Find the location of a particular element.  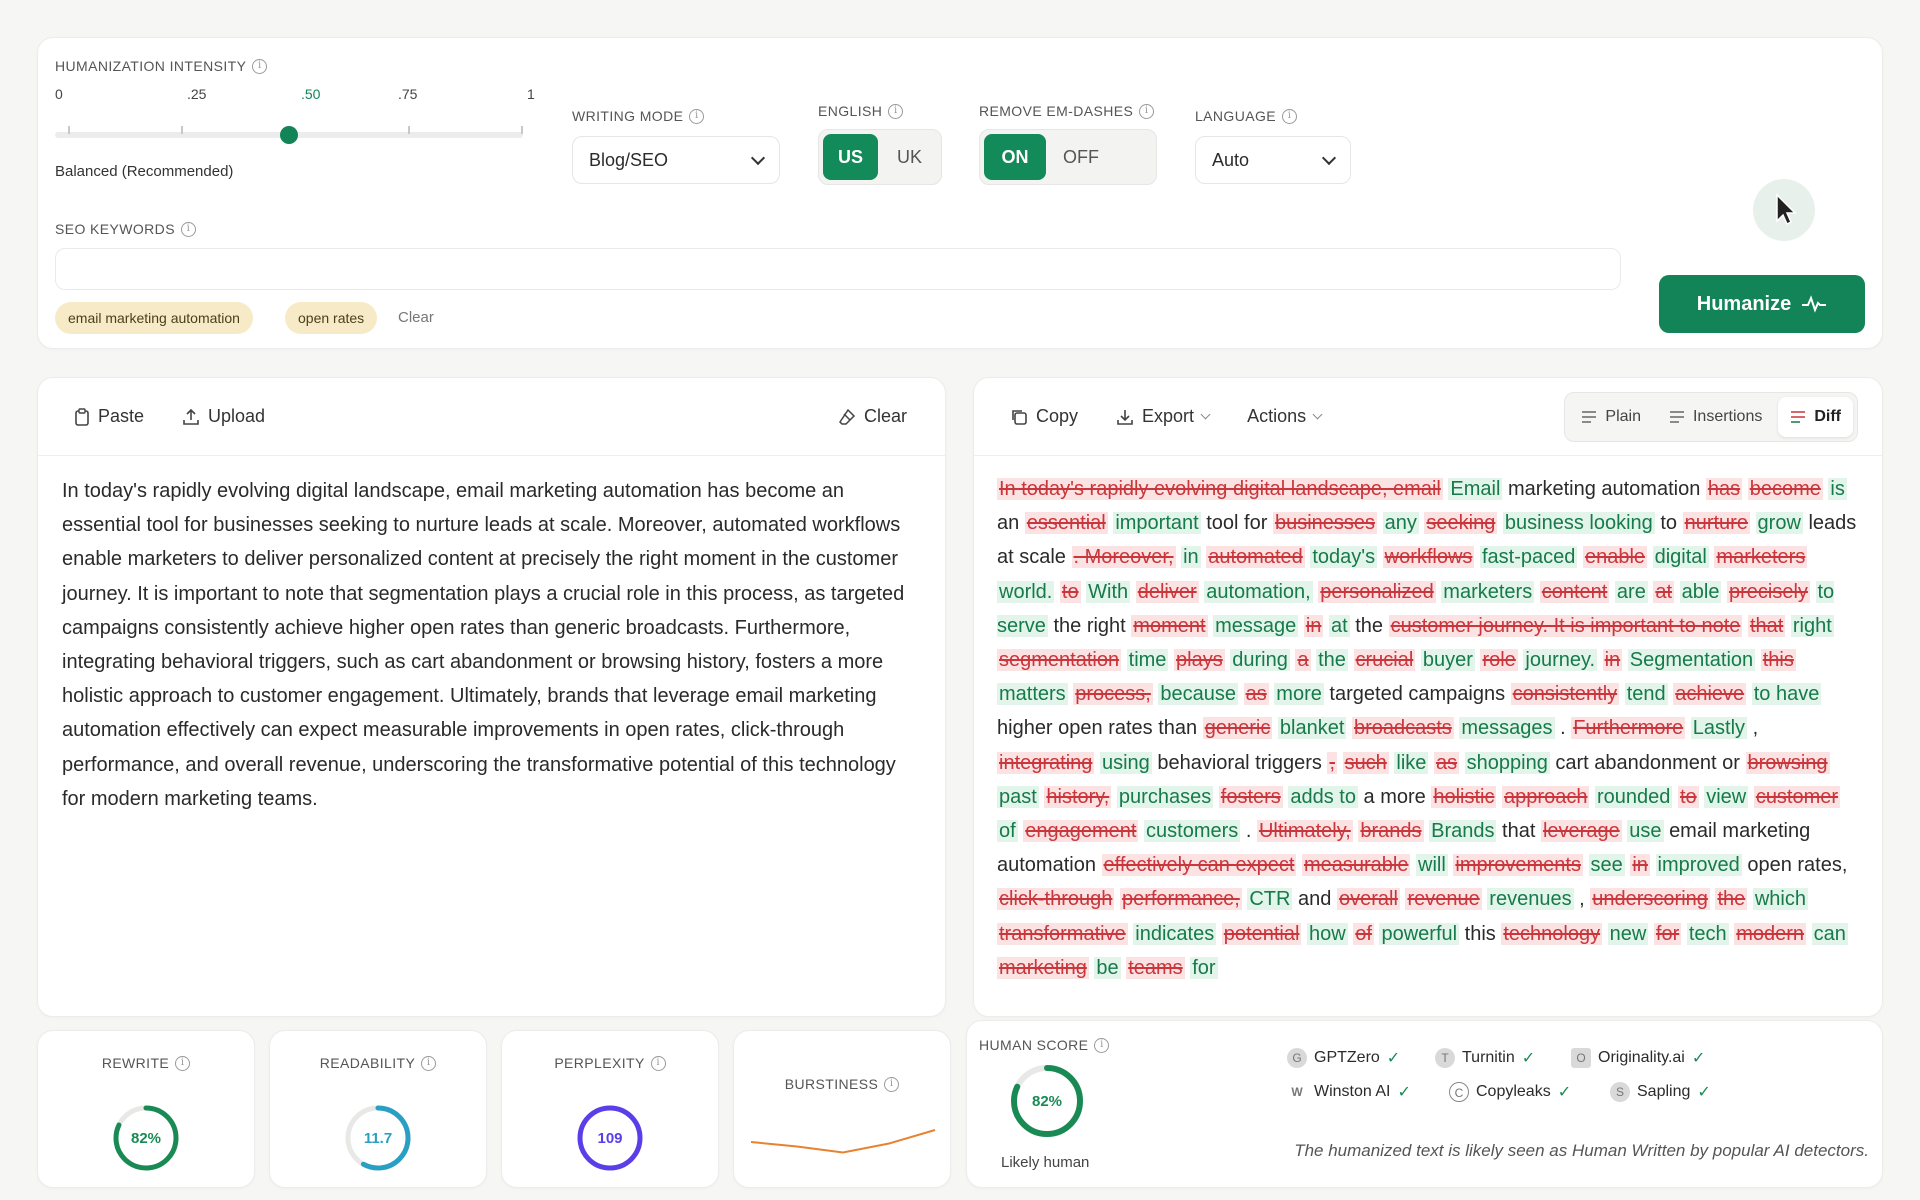

diff-deletion: become is located at coordinates (1785, 489).